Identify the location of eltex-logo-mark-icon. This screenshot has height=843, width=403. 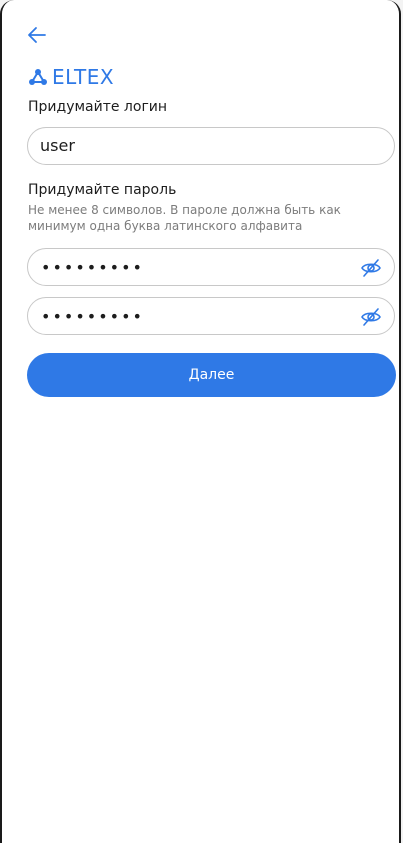
(38, 77).